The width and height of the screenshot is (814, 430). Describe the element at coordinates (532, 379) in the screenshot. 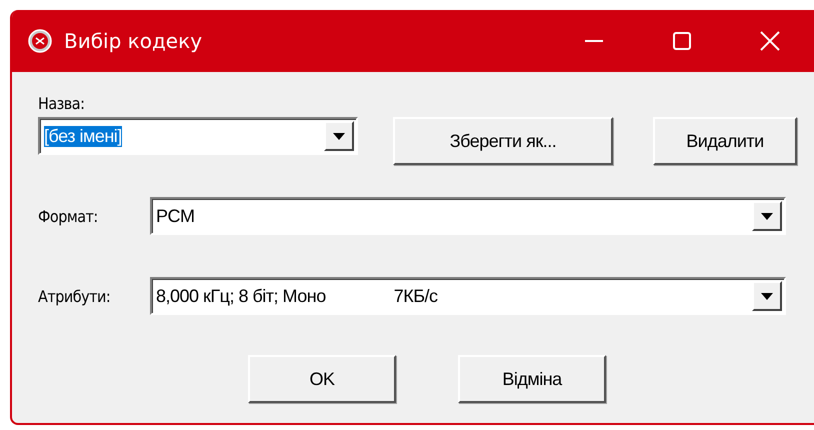

I see `cancel-button: Відміна` at that location.